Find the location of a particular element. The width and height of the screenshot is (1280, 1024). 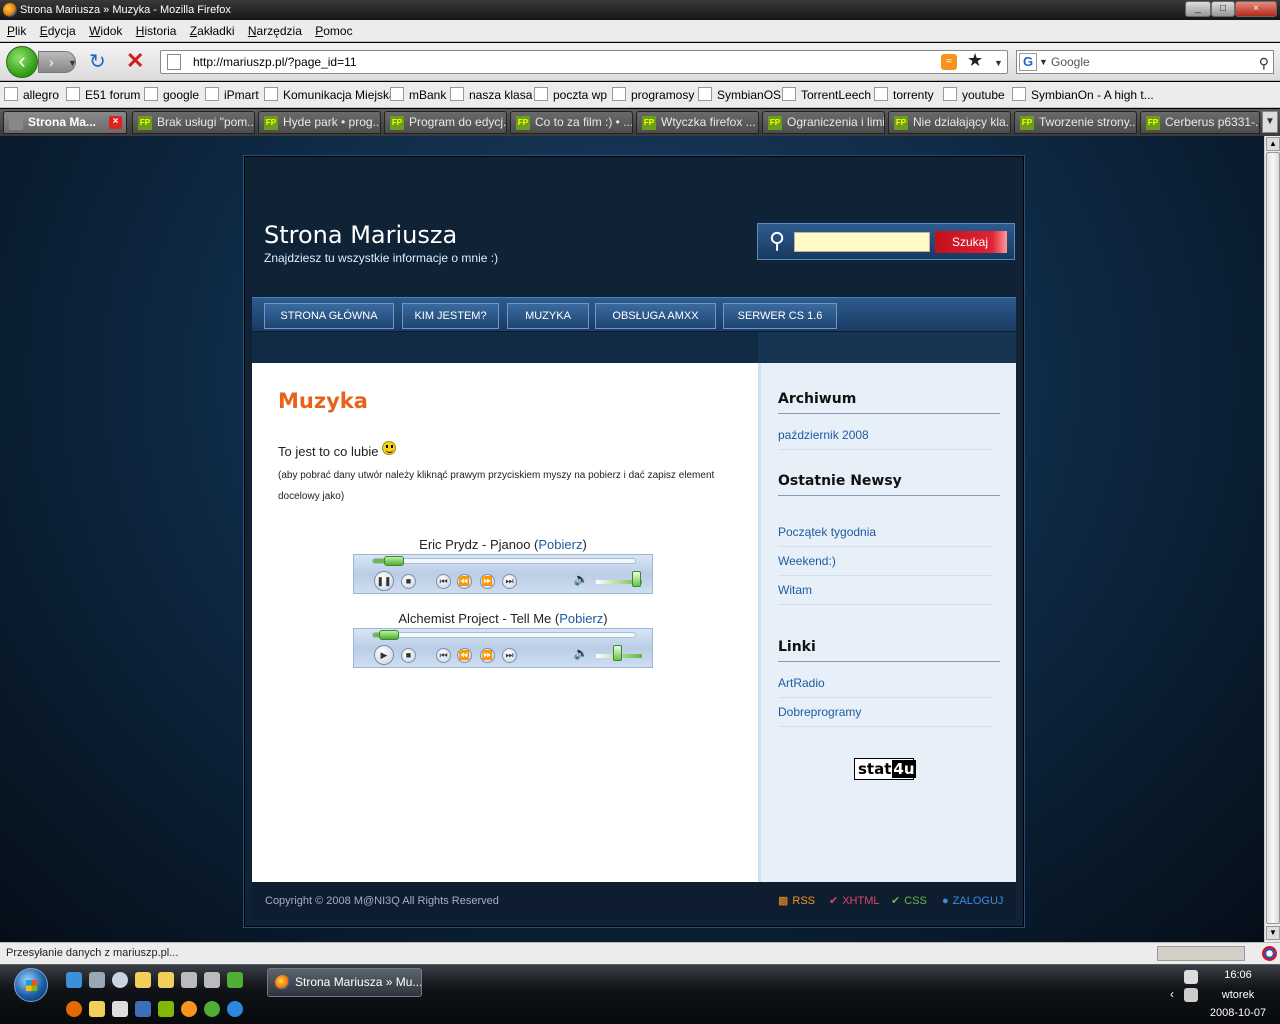

menu-pomoc: Pomoc is located at coordinates (333, 31).